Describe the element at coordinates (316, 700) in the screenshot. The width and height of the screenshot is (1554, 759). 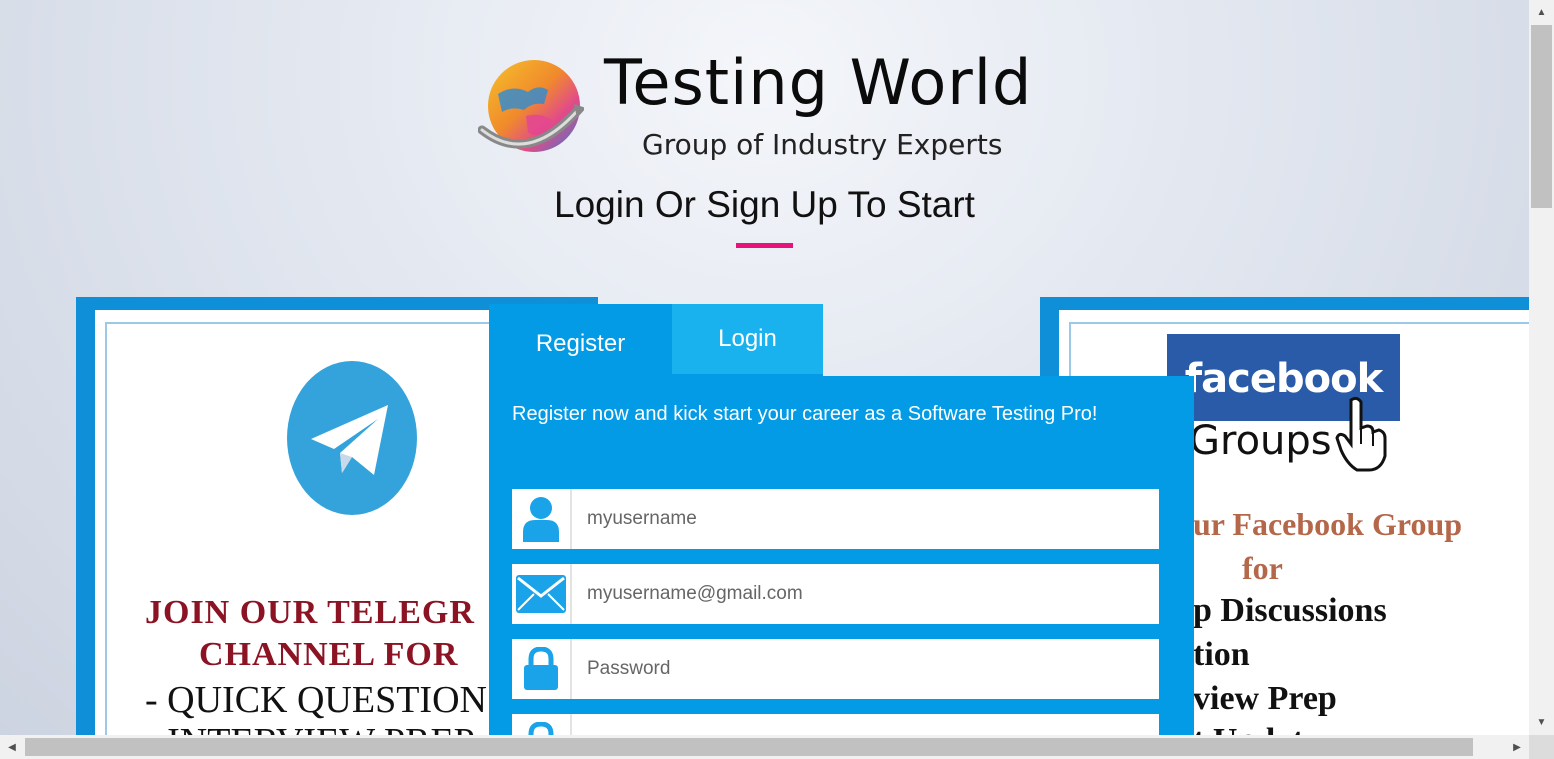
I see `telegram-bullet-1: - QUICK QUESTION` at that location.